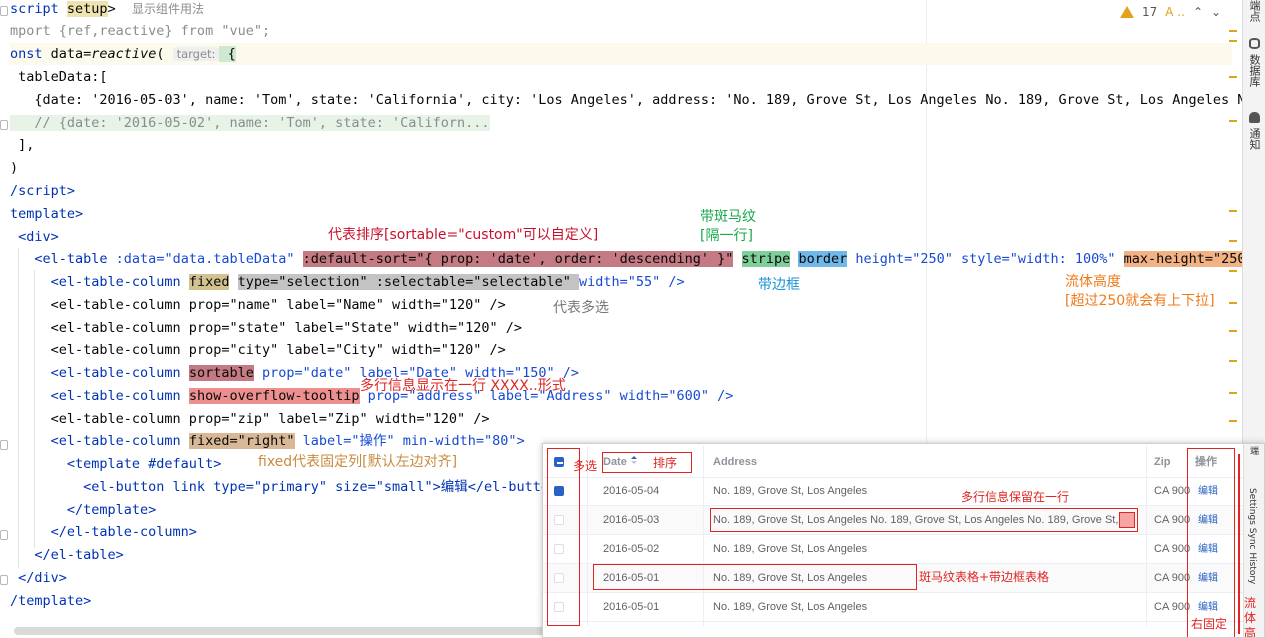  What do you see at coordinates (1093, 282) in the screenshot?
I see `annotation-max-height: 流体高度` at bounding box center [1093, 282].